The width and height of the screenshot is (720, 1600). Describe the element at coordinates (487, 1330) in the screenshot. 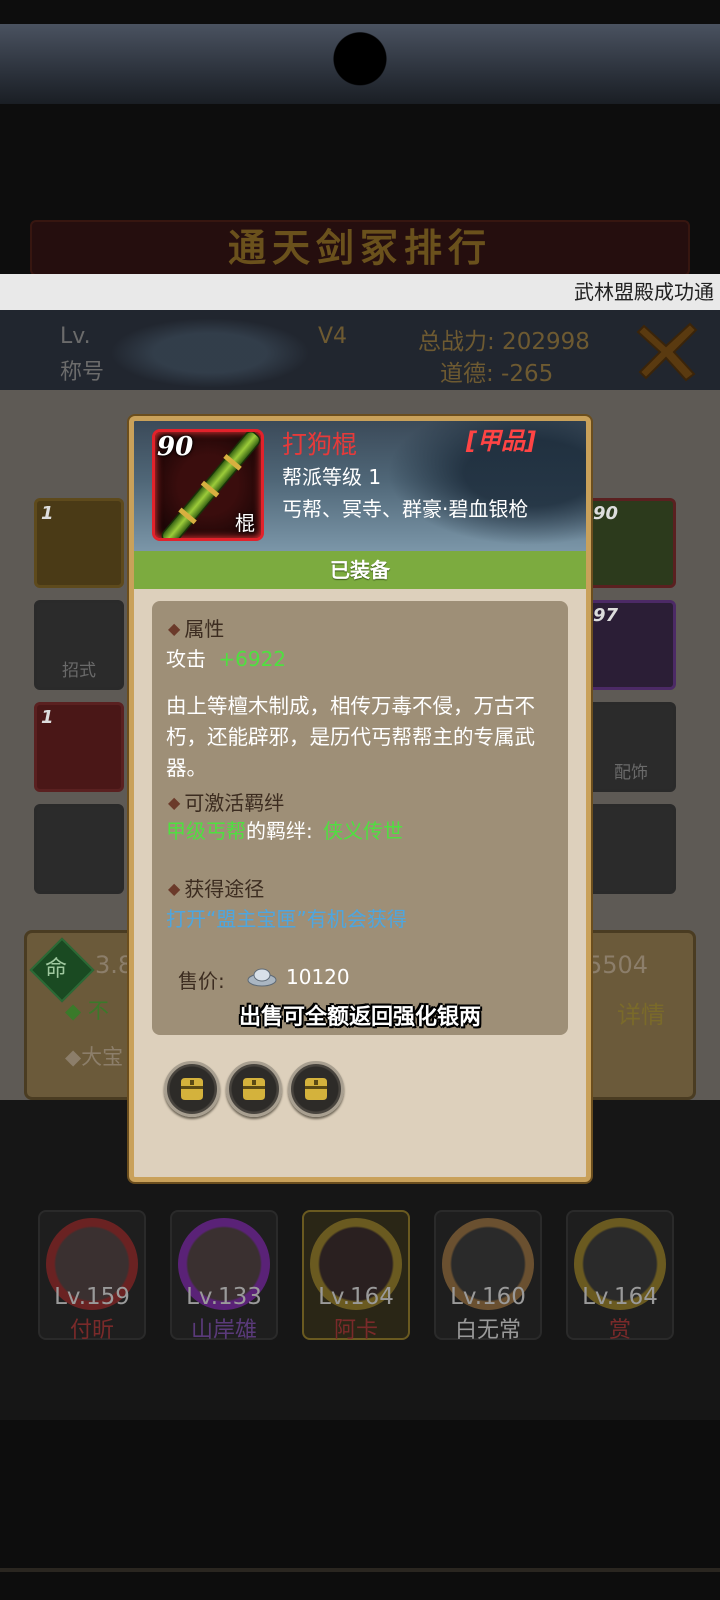

I see `hero-name: 白无常` at that location.